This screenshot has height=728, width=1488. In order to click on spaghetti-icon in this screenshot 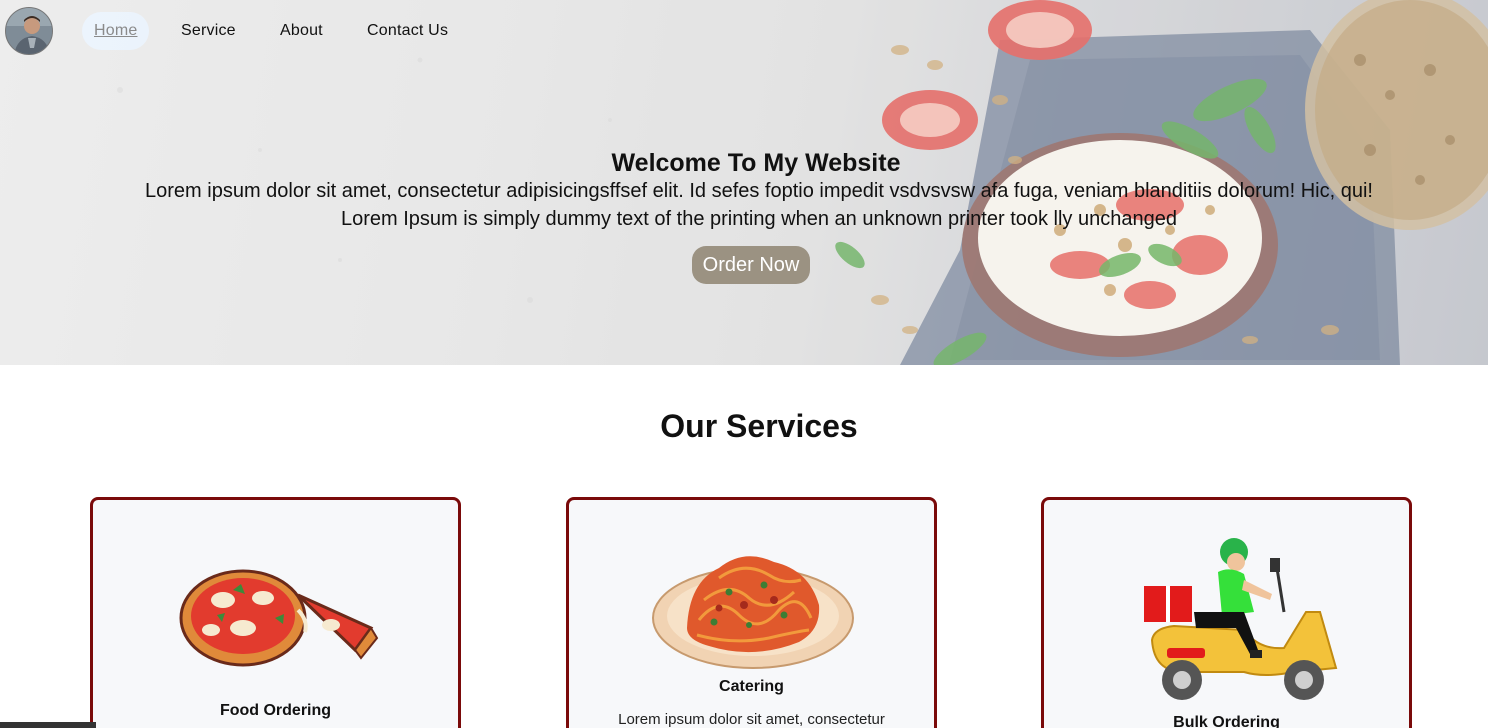, I will do `click(753, 612)`.